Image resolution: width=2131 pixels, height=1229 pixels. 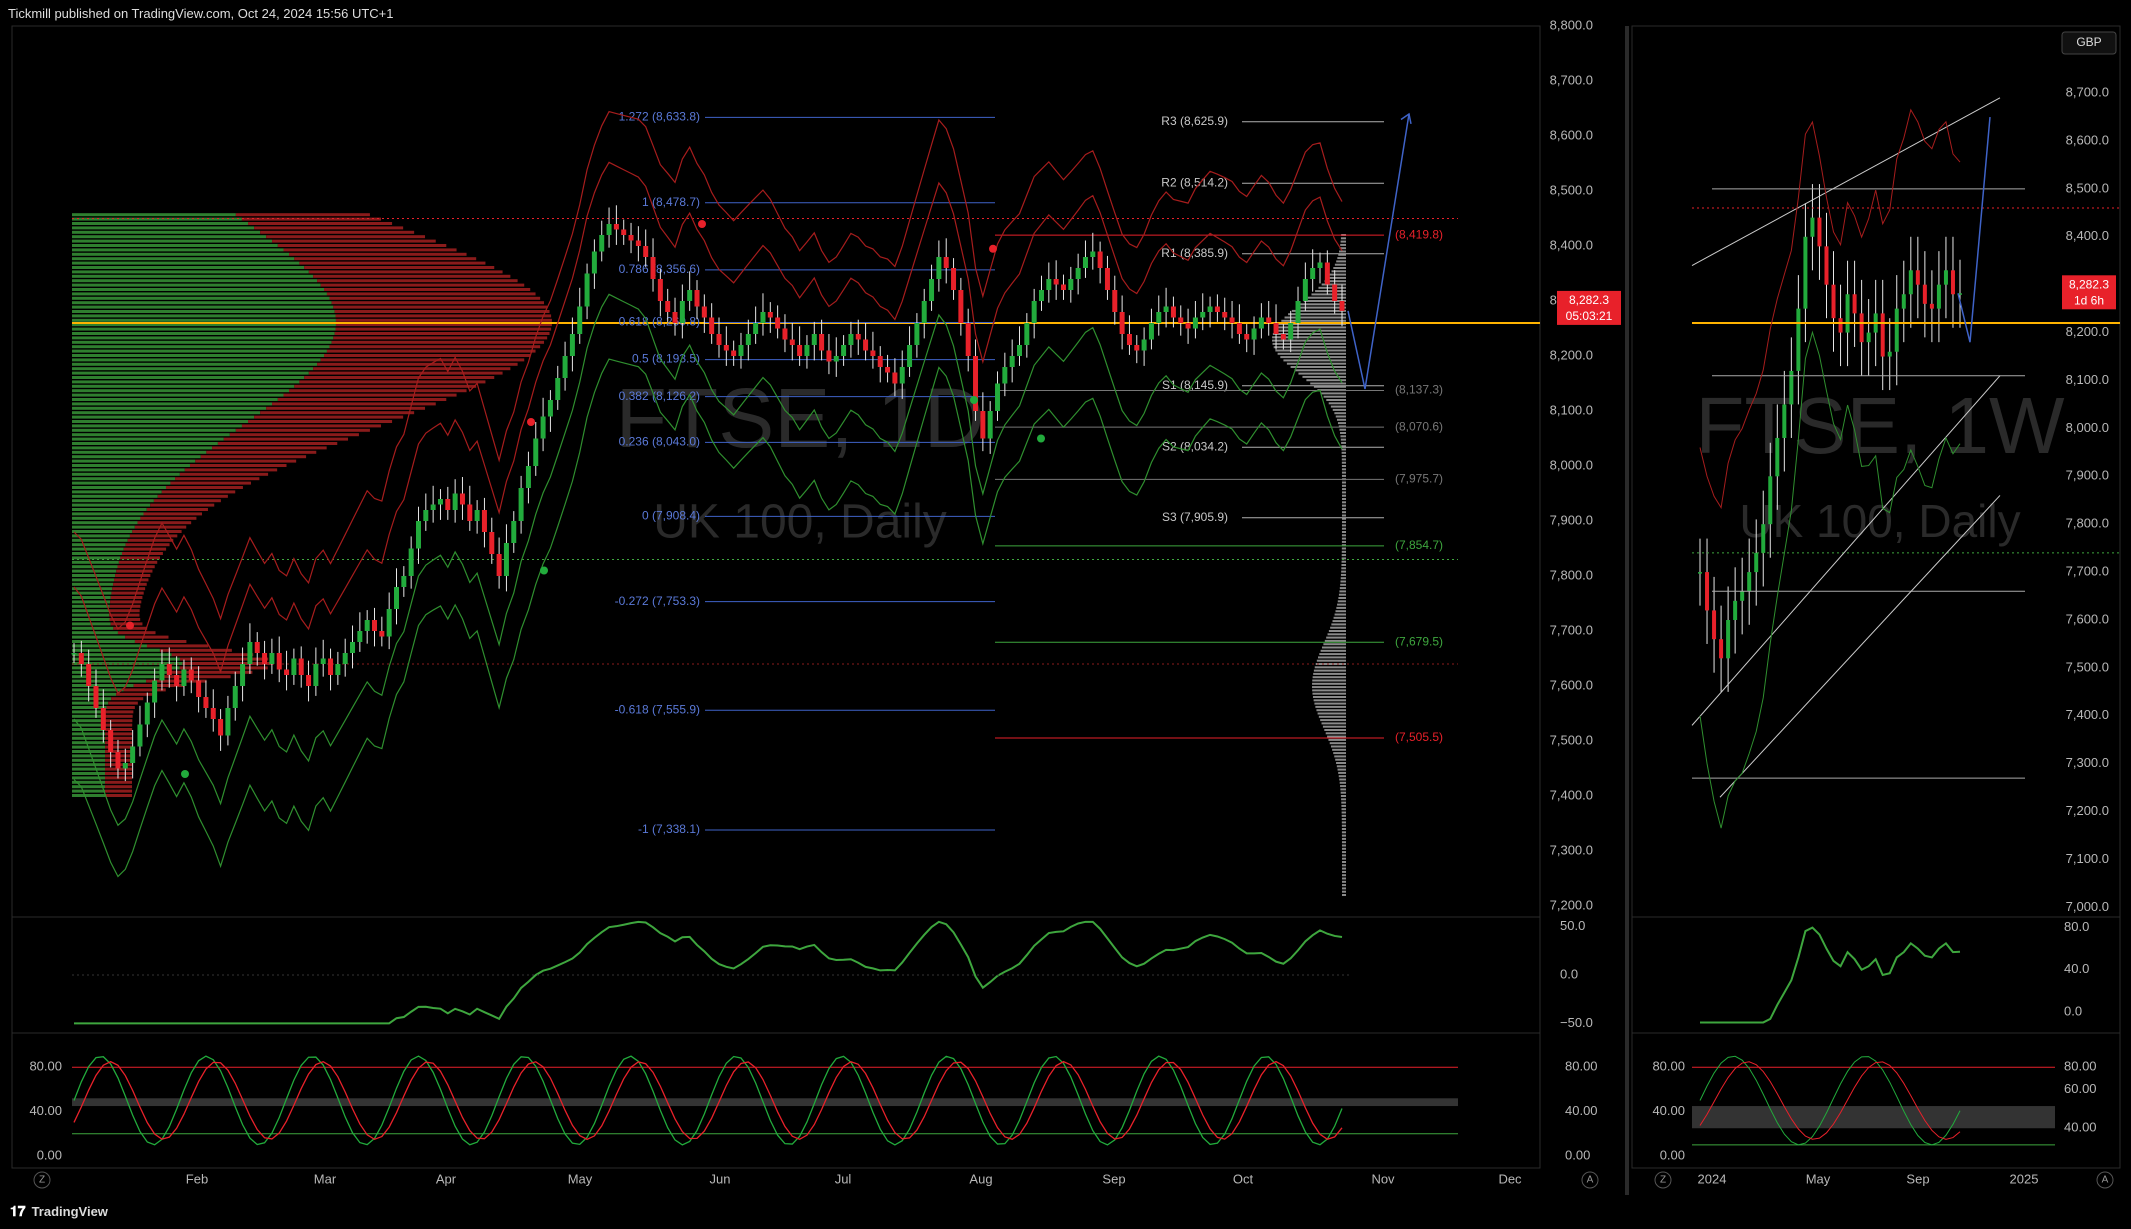 What do you see at coordinates (1571, 574) in the screenshot?
I see `daily-y-tick: 7,800.0` at bounding box center [1571, 574].